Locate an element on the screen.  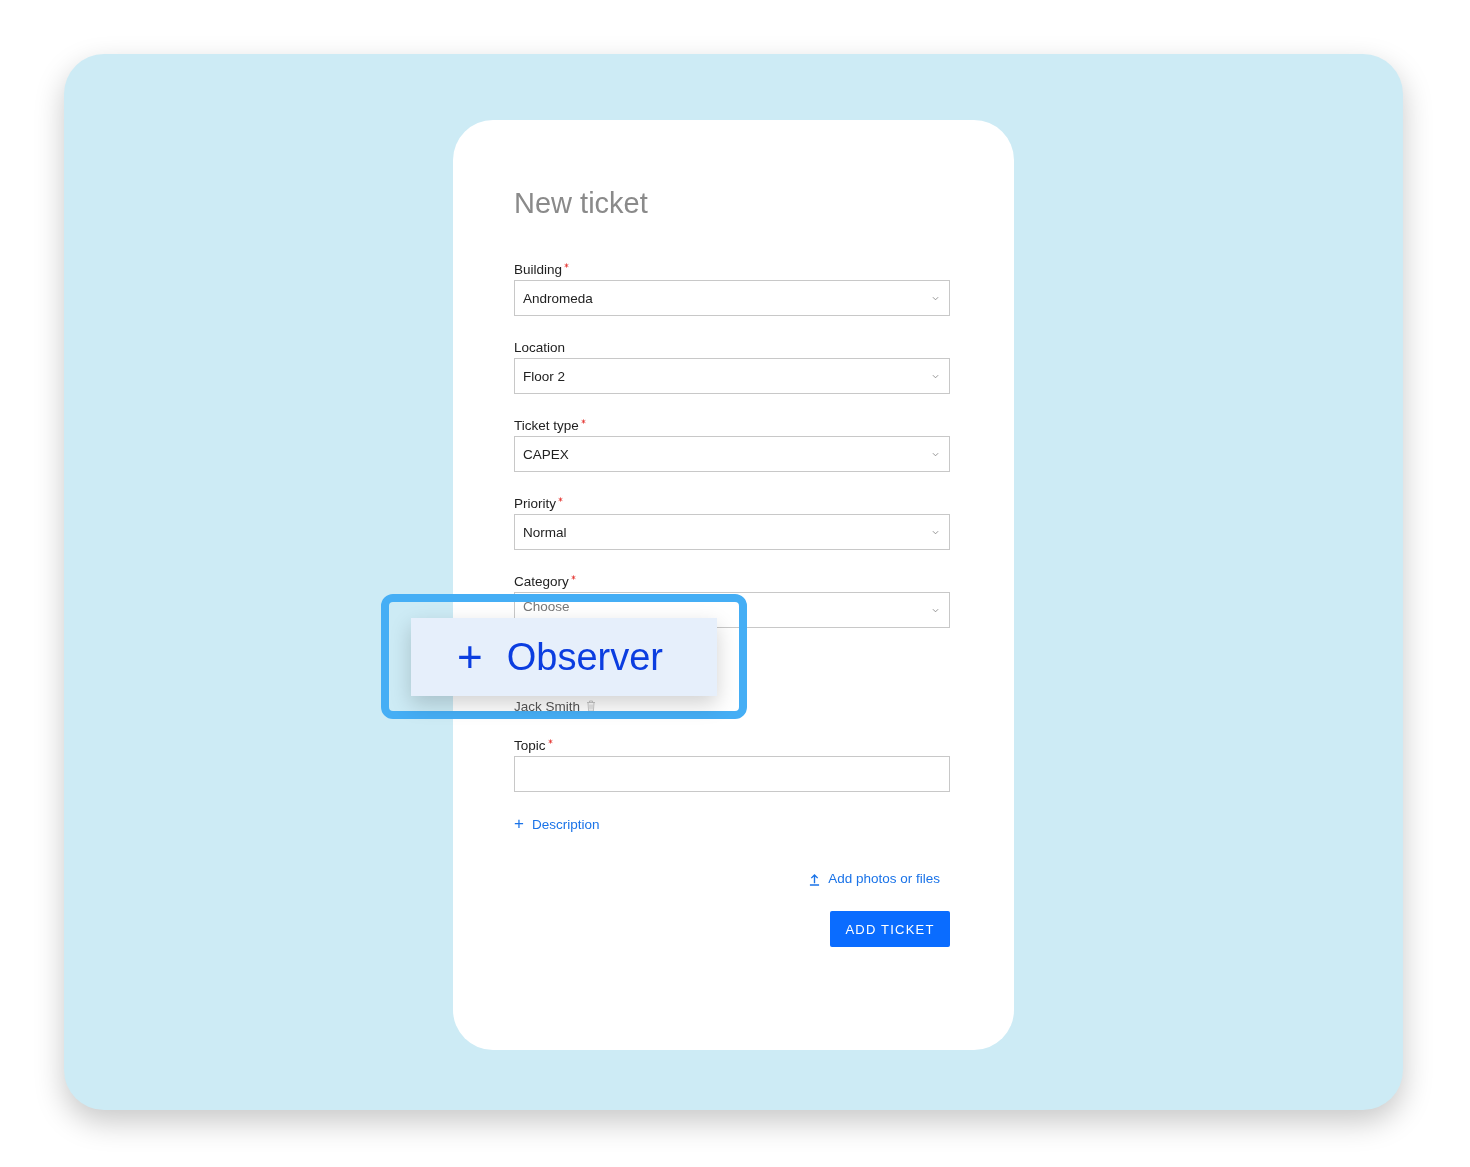
observer-name: Jack Smith is located at coordinates (547, 706).